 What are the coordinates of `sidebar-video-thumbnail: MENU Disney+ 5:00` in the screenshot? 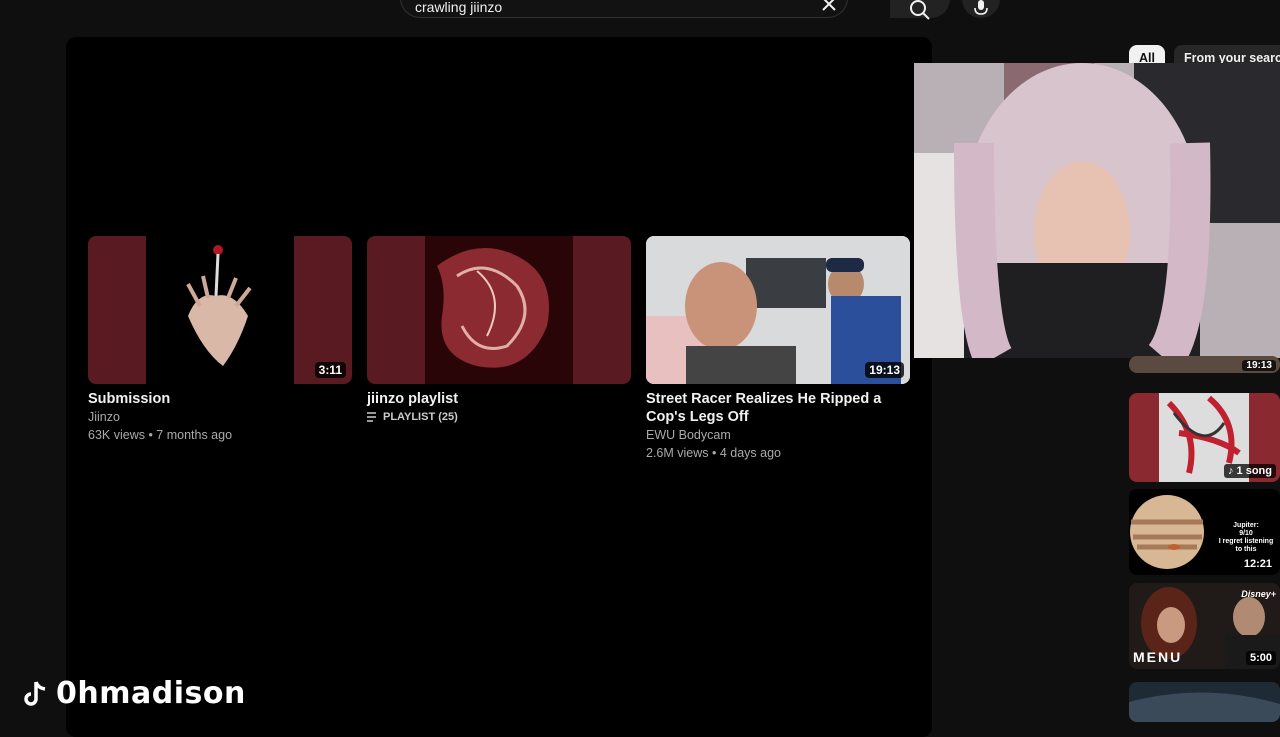 It's located at (1204, 626).